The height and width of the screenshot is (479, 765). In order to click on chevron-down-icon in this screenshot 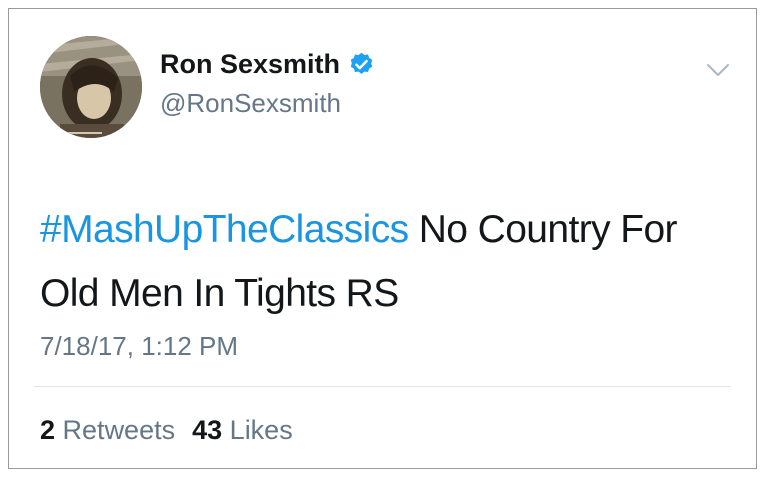, I will do `click(718, 70)`.